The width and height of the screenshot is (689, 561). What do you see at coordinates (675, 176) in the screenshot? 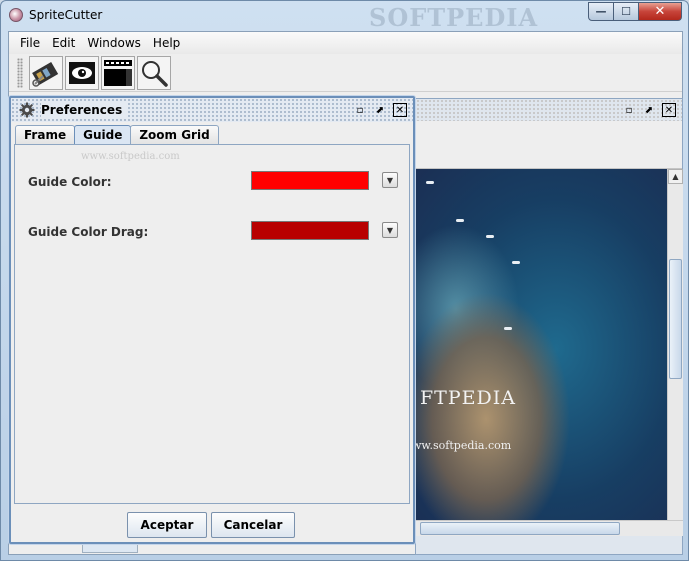
I see `scroll-up-arrow-icon: ▲` at bounding box center [675, 176].